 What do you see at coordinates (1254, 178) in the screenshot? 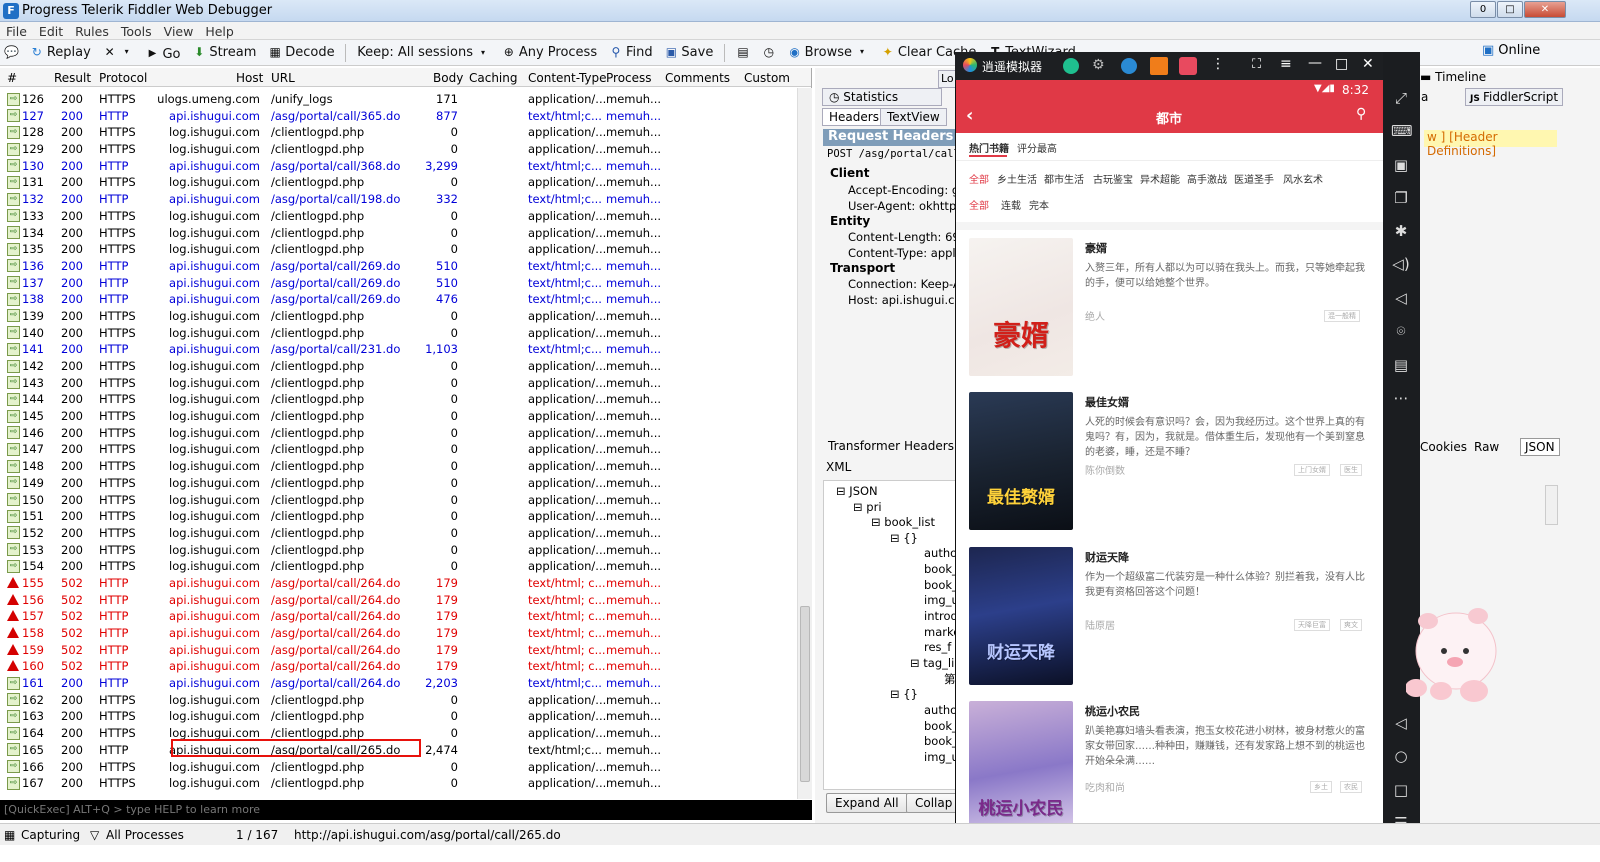
I see `category-filter: 医道圣手` at bounding box center [1254, 178].